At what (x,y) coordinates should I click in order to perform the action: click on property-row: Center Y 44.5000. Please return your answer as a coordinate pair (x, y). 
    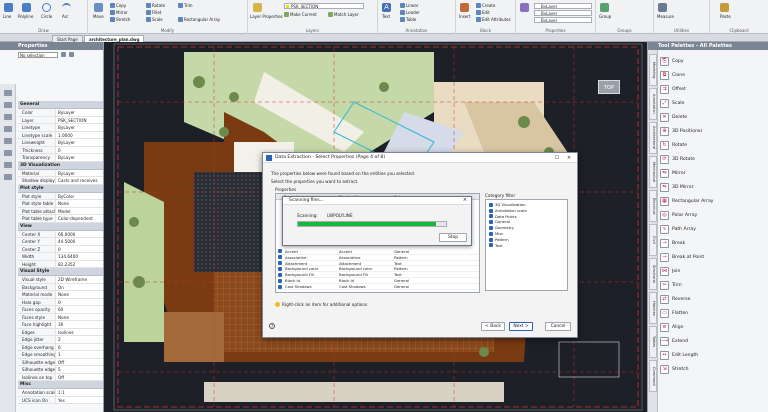
    Looking at the image, I should click on (60, 242).